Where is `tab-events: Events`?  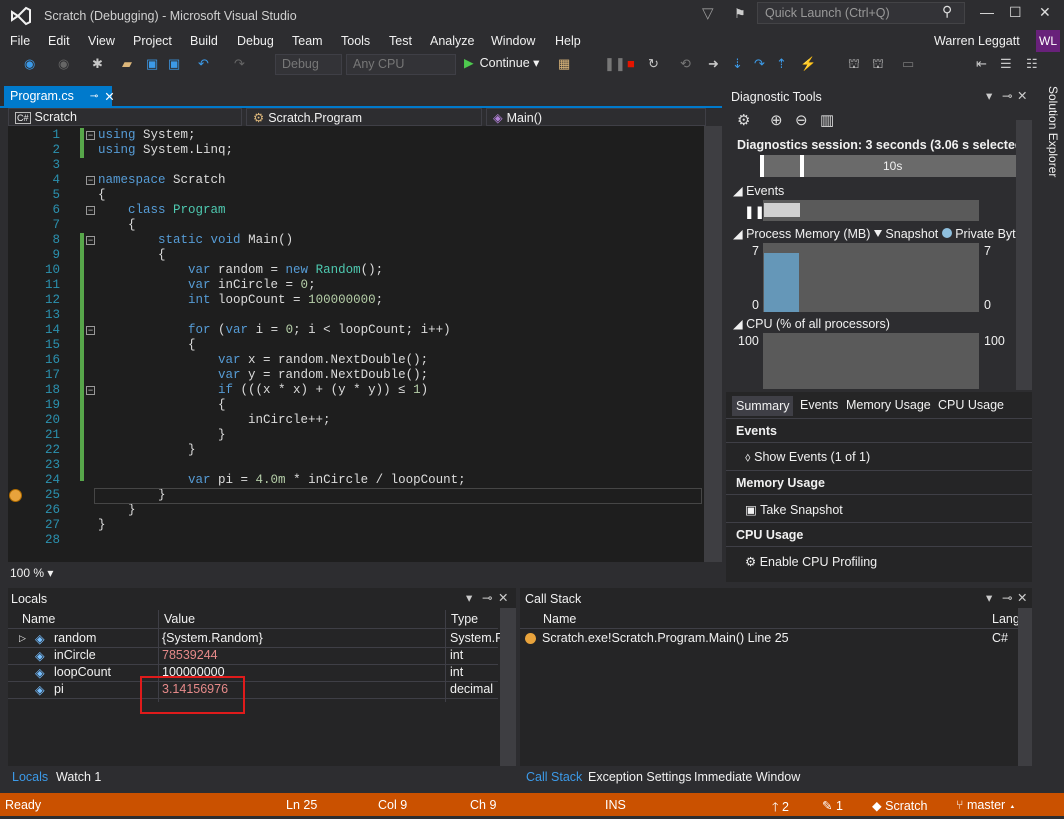
tab-events: Events is located at coordinates (819, 405).